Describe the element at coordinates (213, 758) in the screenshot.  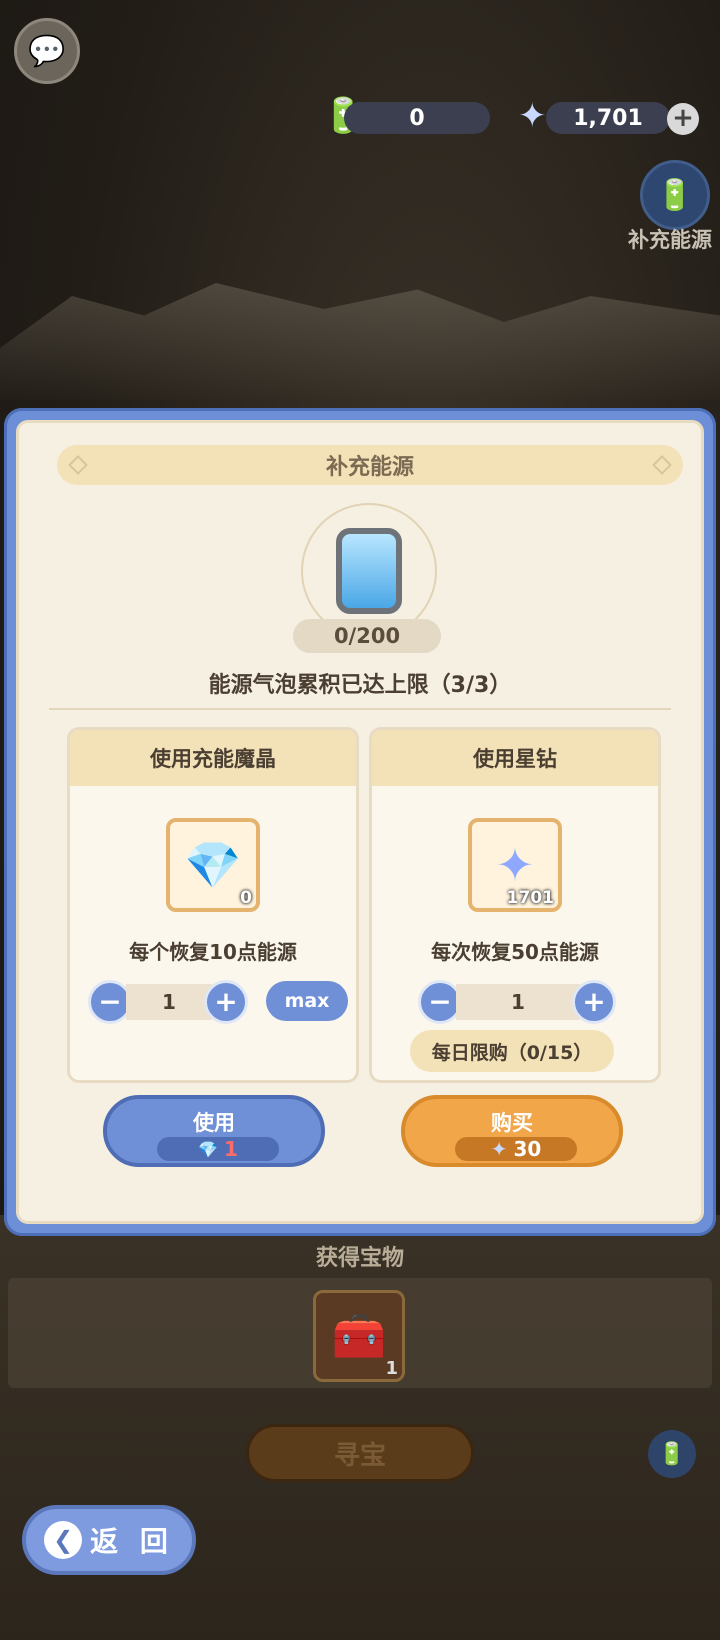
I see `use-crystal-header: 使用充能魔晶` at that location.